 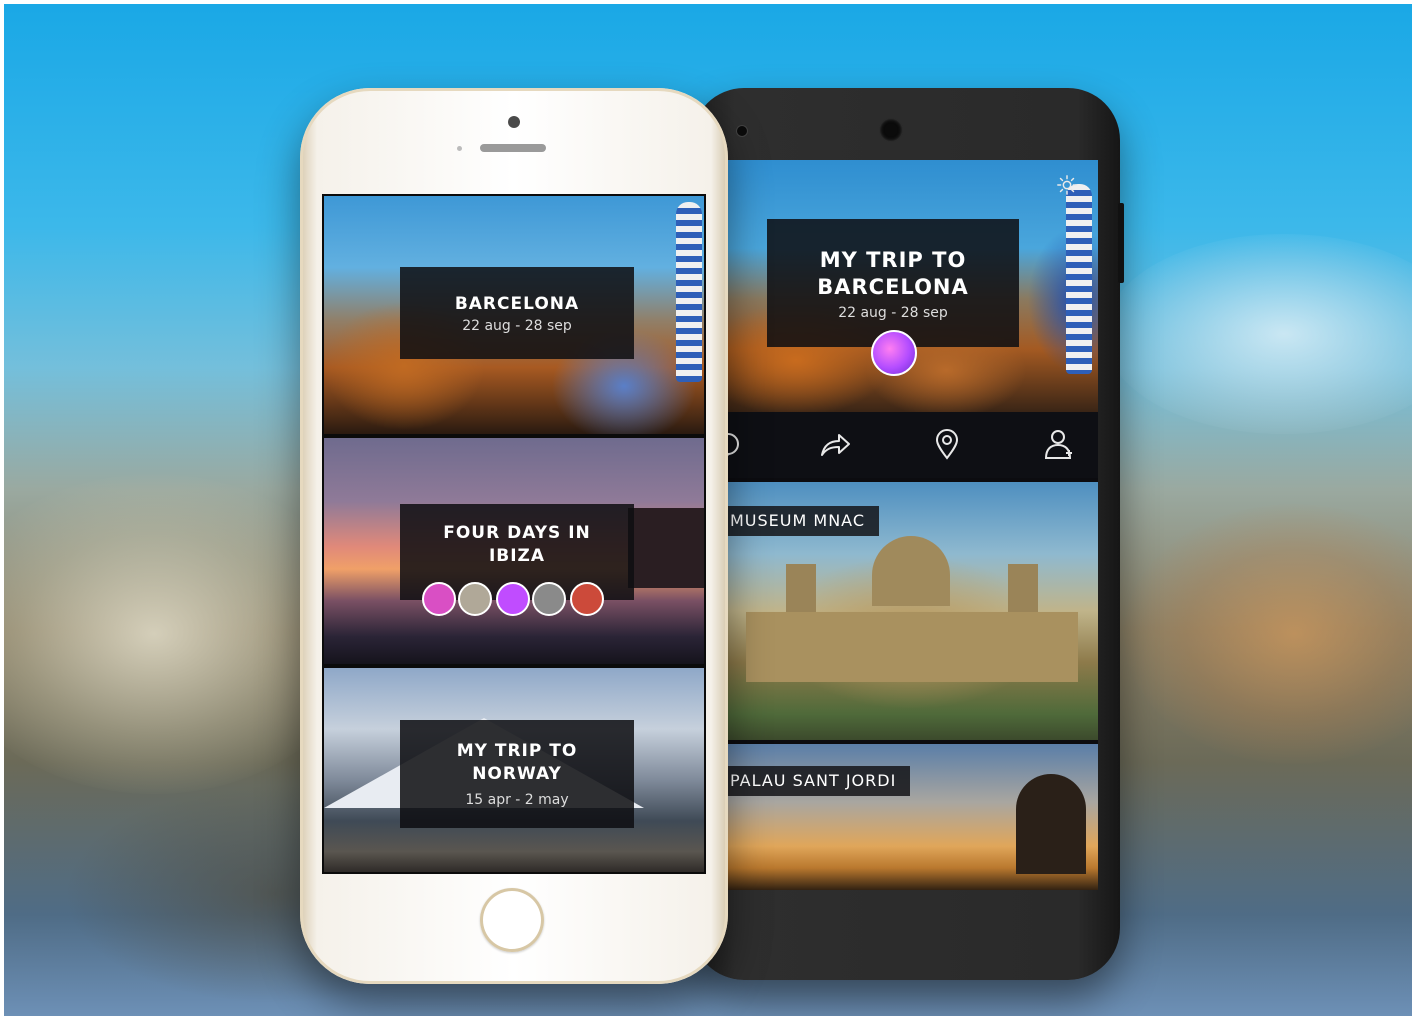 I want to click on tree-silhouette, so click(x=1051, y=824).